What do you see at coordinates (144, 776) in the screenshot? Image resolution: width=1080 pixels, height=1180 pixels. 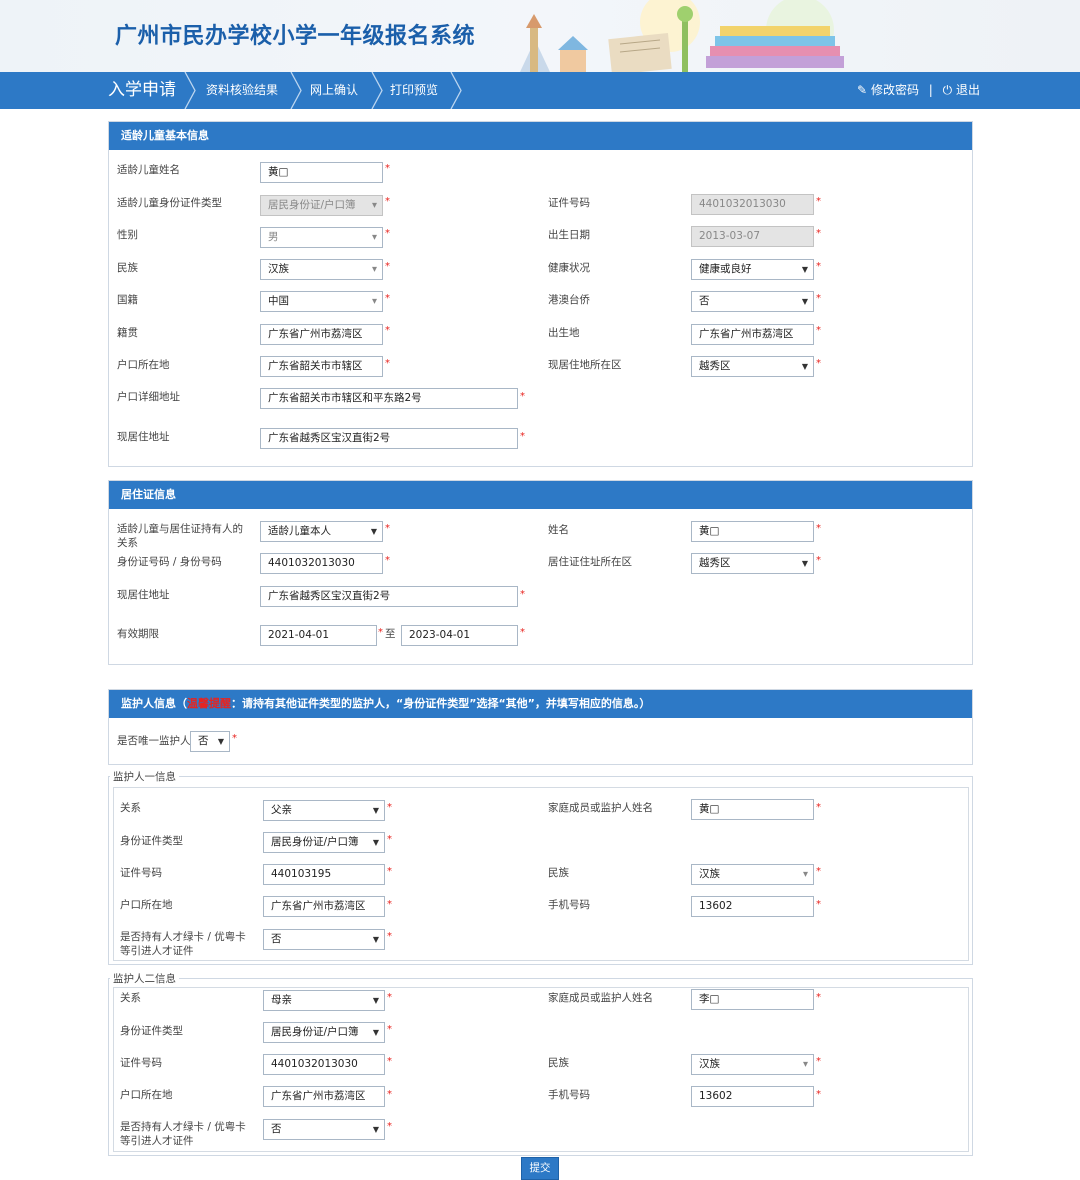 I see `guardian1-legend: 监护人一信息` at bounding box center [144, 776].